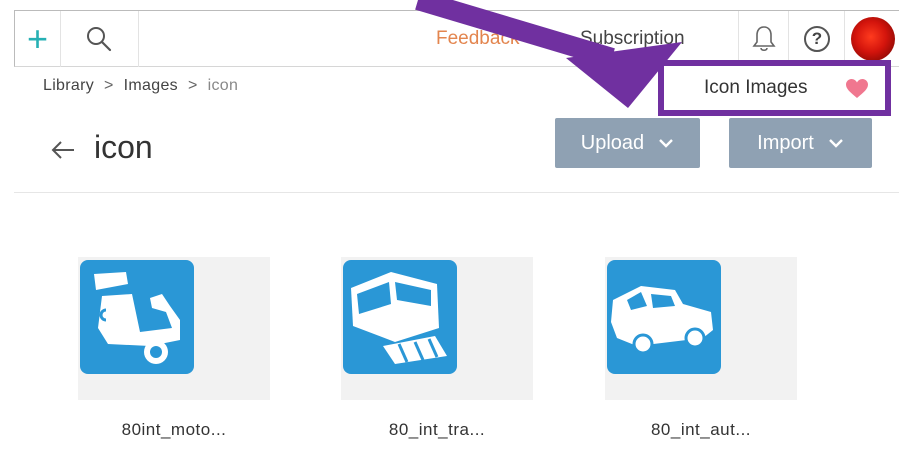  Describe the element at coordinates (477, 39) in the screenshot. I see `feedback-link: Feedback` at that location.